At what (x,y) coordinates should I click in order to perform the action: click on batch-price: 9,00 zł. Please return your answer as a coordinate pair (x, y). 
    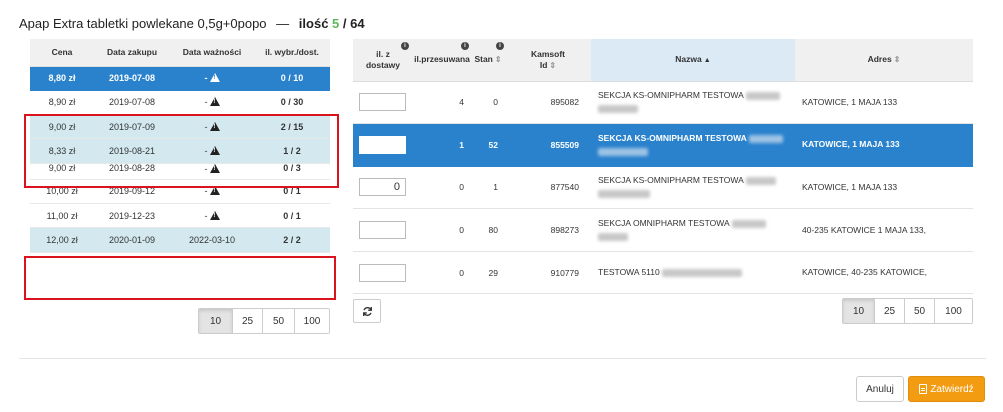
    Looking at the image, I should click on (62, 171).